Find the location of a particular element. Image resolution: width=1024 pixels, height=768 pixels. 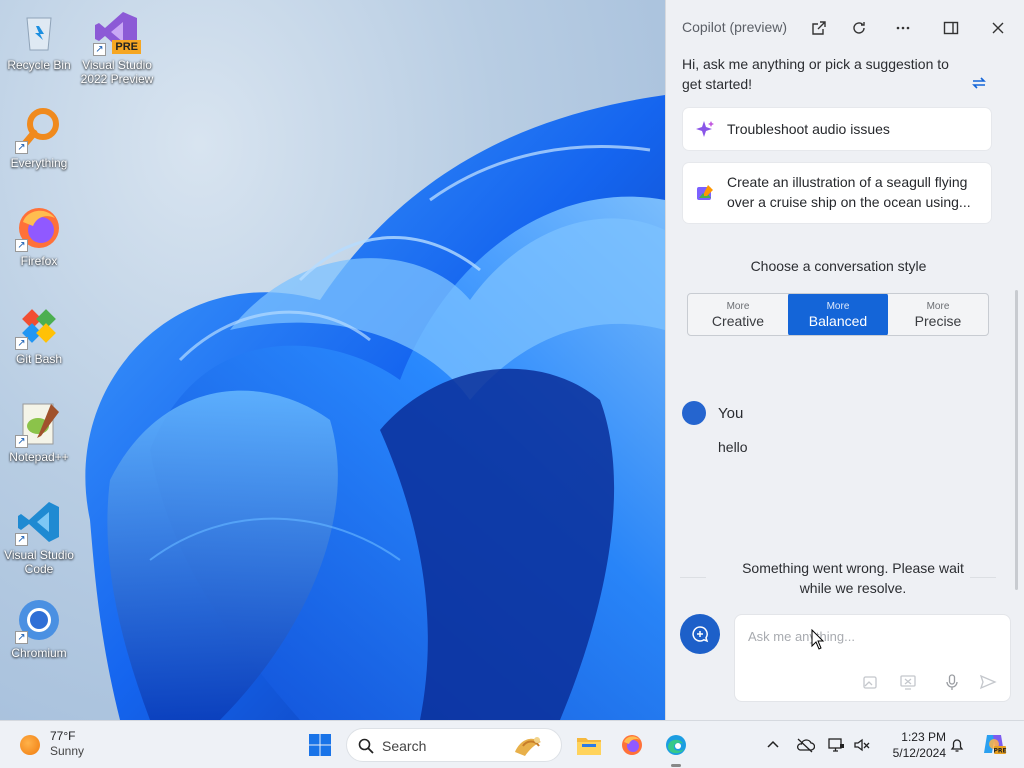

close-button is located at coordinates (998, 28).